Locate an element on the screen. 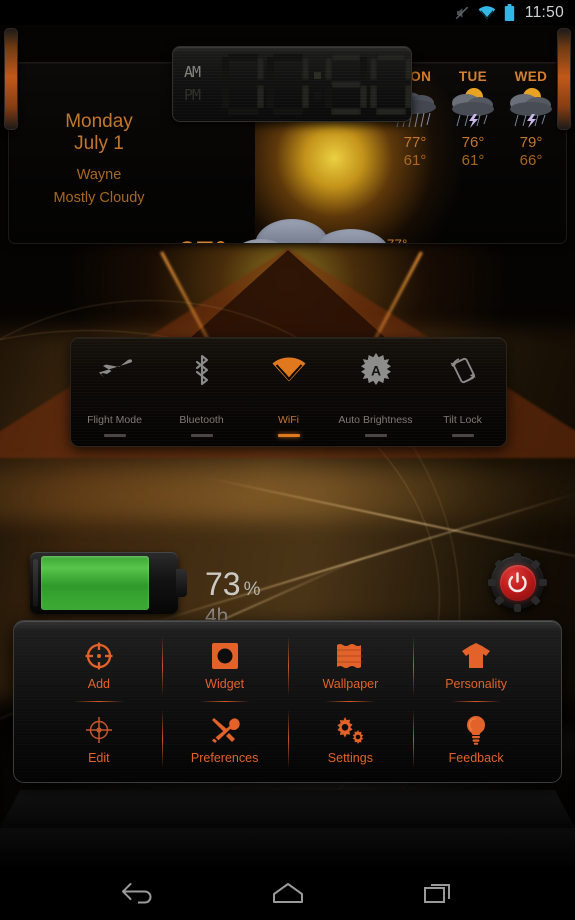 This screenshot has width=575, height=920. home-icon is located at coordinates (288, 893).